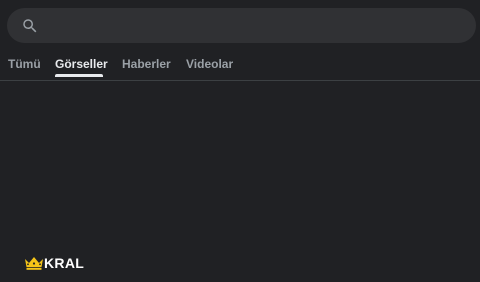 This screenshot has height=282, width=480. Describe the element at coordinates (240, 66) in the screenshot. I see `tab-bar: Tümü Görseller Haberler Videolar` at that location.